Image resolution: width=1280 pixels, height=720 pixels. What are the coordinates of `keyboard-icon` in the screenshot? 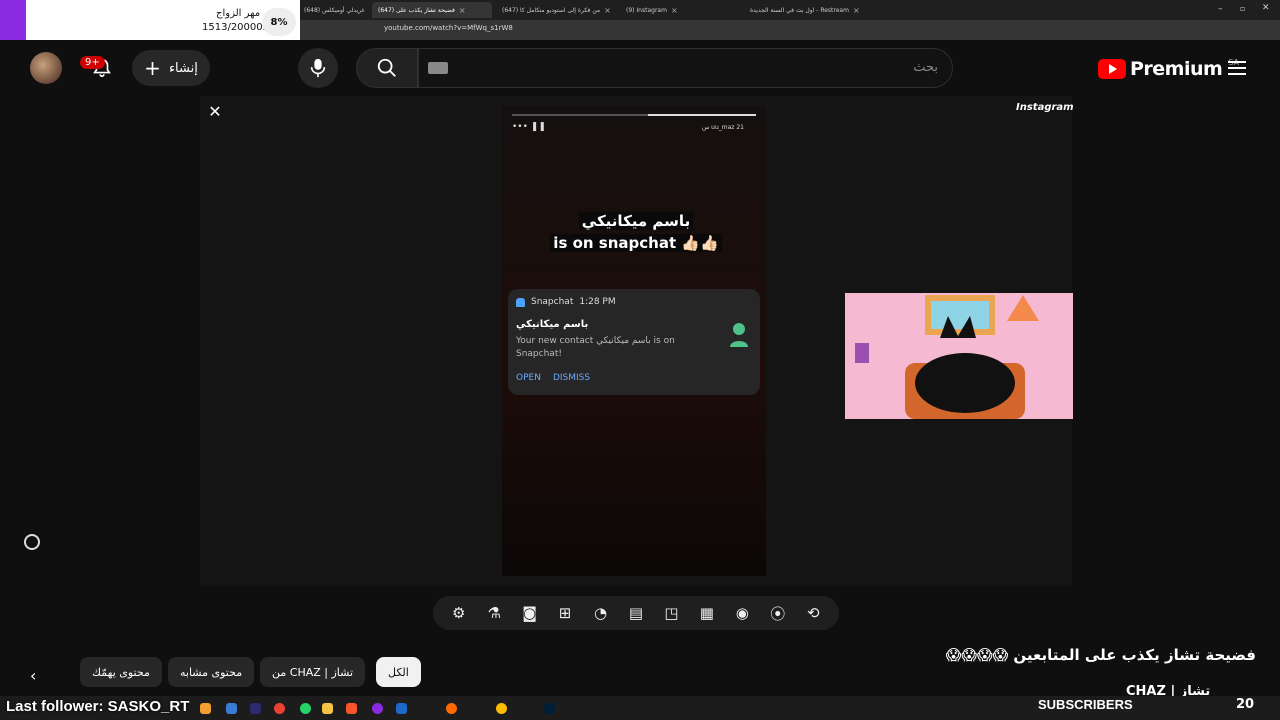 It's located at (438, 68).